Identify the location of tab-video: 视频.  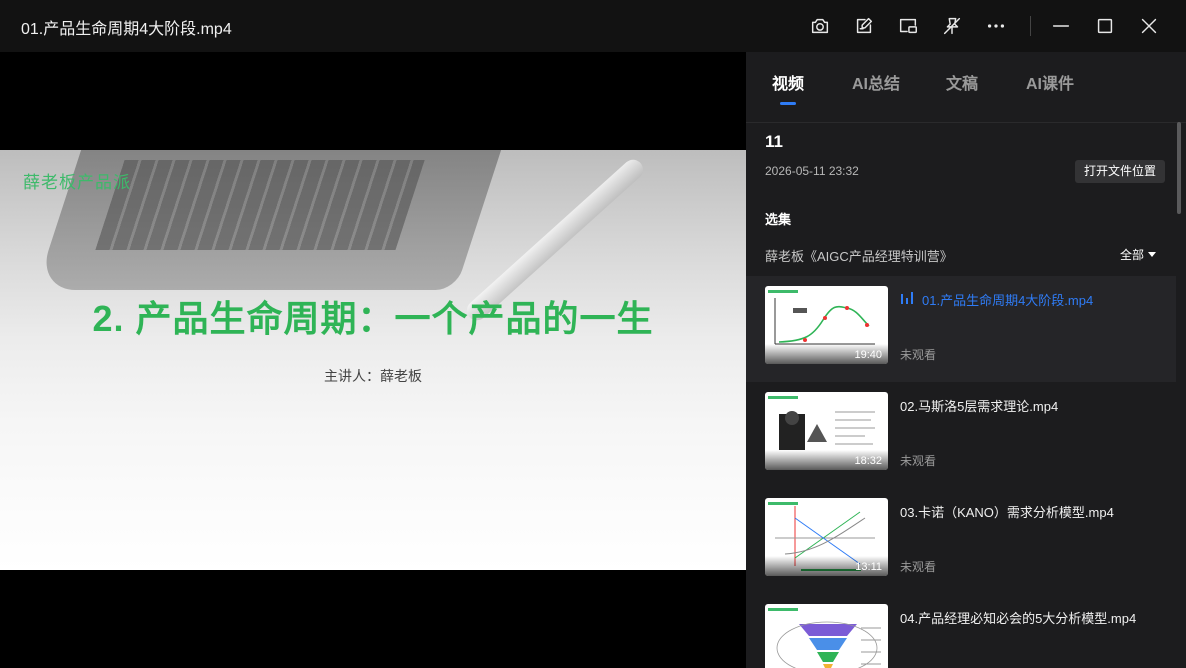
(788, 82).